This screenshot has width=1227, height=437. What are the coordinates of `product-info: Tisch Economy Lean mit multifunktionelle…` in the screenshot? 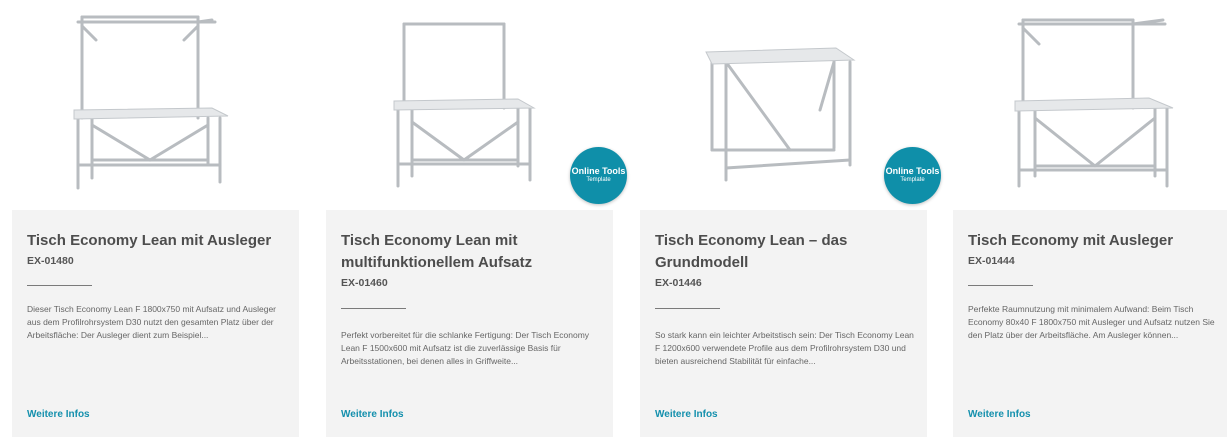 It's located at (469, 323).